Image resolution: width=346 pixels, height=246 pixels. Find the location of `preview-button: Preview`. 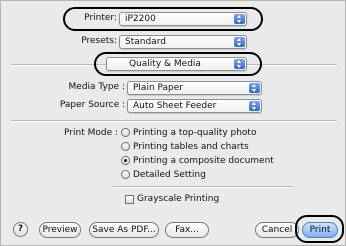

preview-button: Preview is located at coordinates (60, 230).